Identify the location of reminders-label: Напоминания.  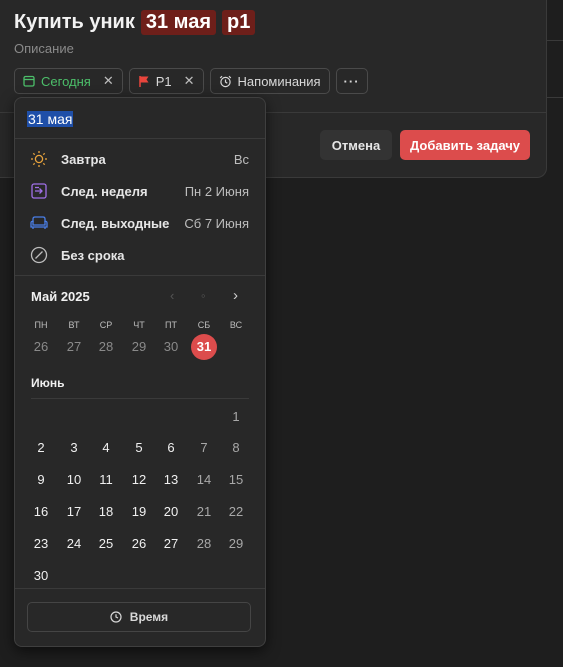
(279, 81).